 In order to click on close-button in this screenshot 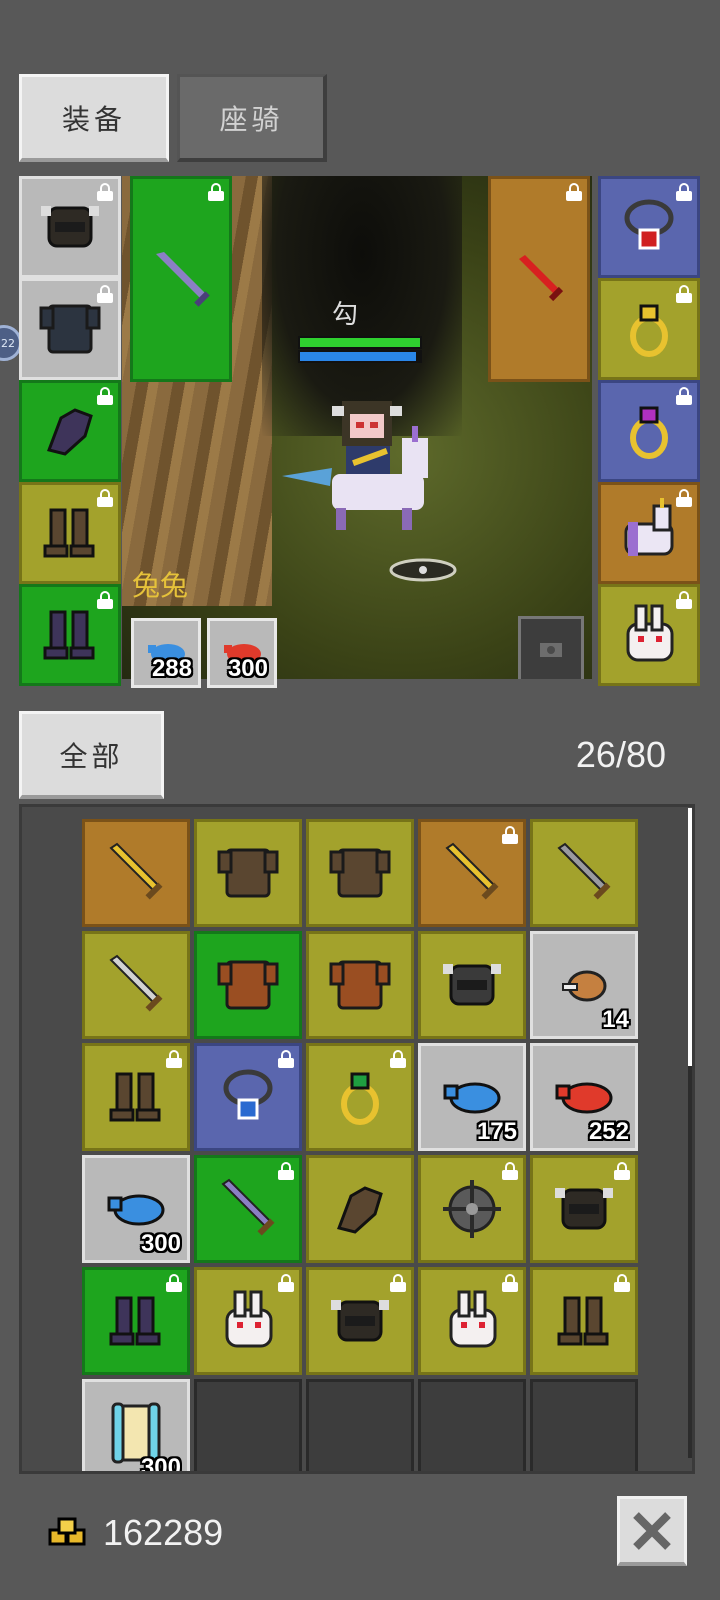, I will do `click(652, 1531)`.